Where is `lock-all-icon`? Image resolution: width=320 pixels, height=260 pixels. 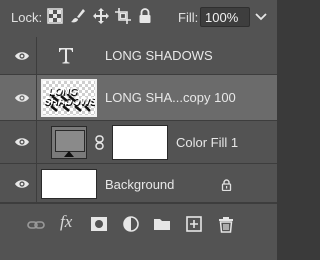 lock-all-icon is located at coordinates (145, 16).